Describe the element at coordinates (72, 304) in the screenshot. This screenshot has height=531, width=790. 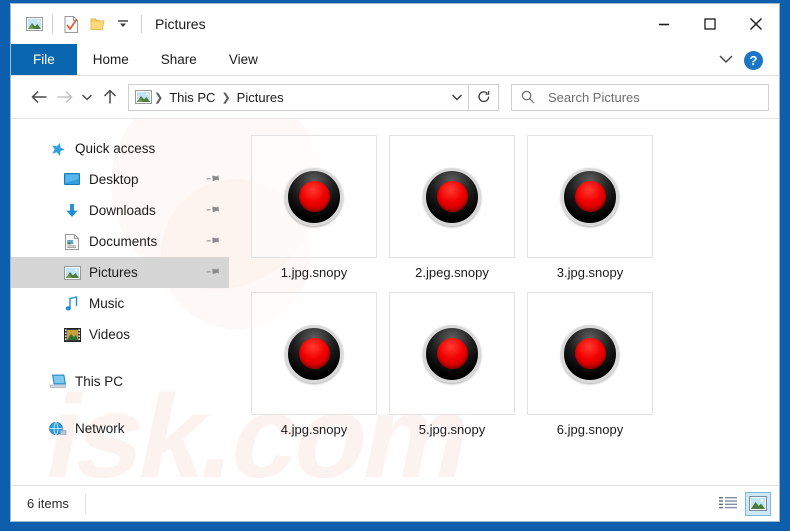
I see `music-note-icon` at that location.